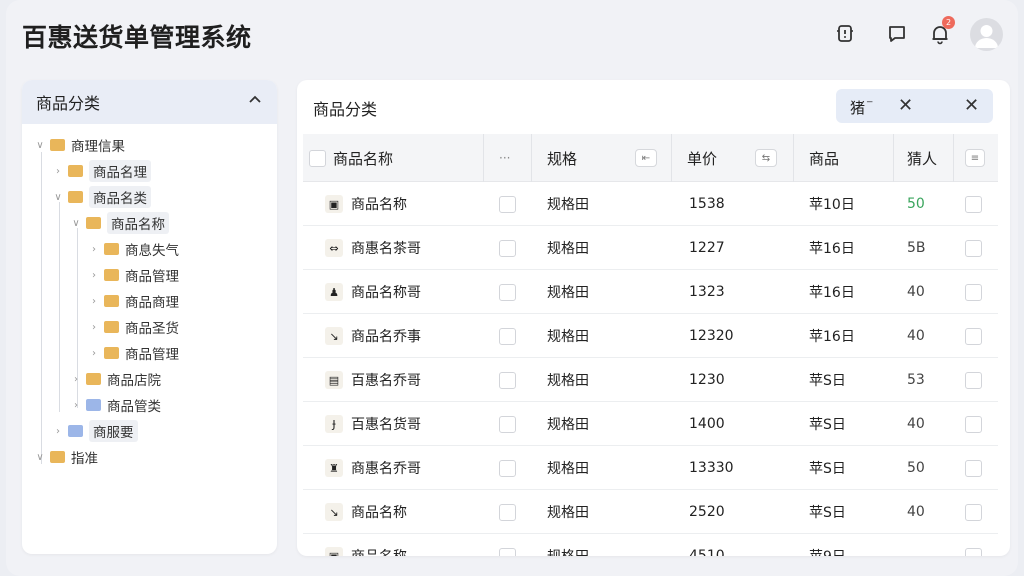  I want to click on col-spec: 规格, so click(562, 158).